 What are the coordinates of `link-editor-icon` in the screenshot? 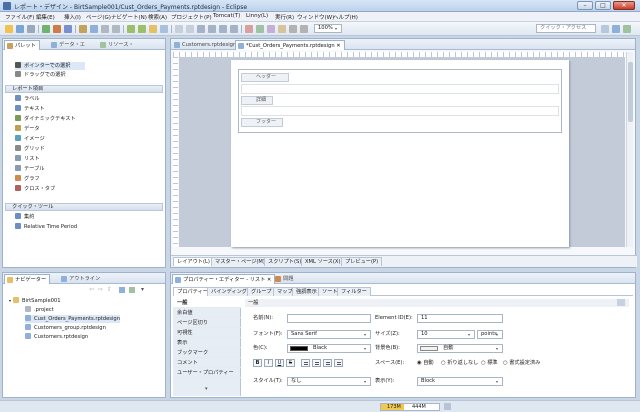 It's located at (132, 290).